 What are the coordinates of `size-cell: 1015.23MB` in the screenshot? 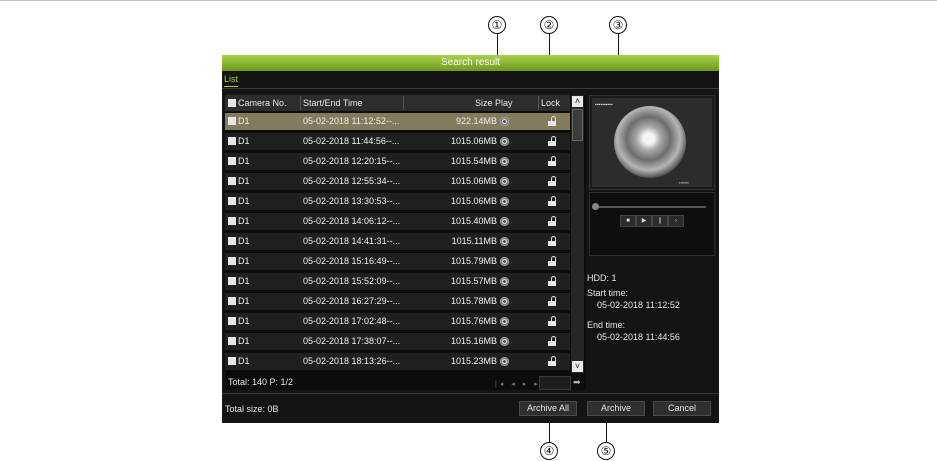 It's located at (473, 361).